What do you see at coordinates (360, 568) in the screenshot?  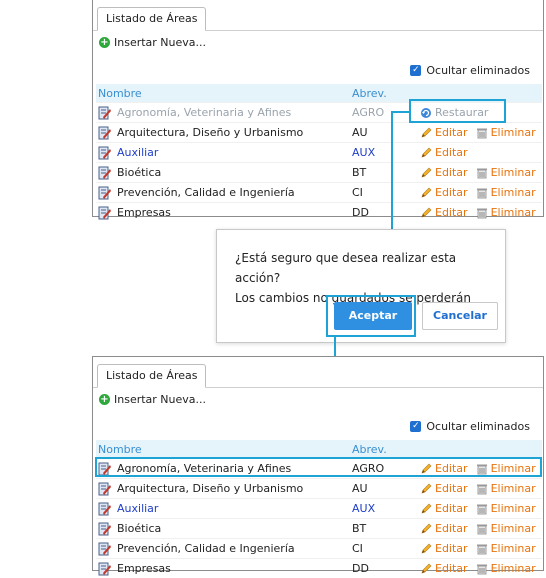 I see `area-abrev: DD` at bounding box center [360, 568].